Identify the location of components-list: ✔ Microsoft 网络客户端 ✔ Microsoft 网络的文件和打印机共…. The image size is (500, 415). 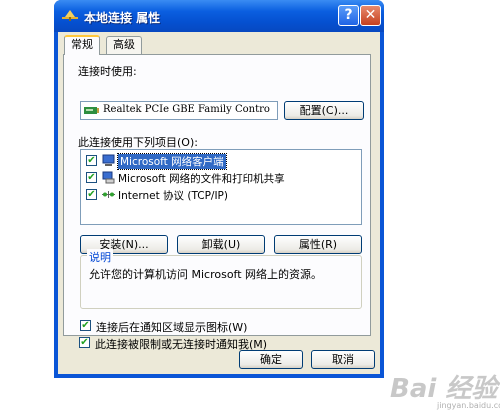
(221, 187).